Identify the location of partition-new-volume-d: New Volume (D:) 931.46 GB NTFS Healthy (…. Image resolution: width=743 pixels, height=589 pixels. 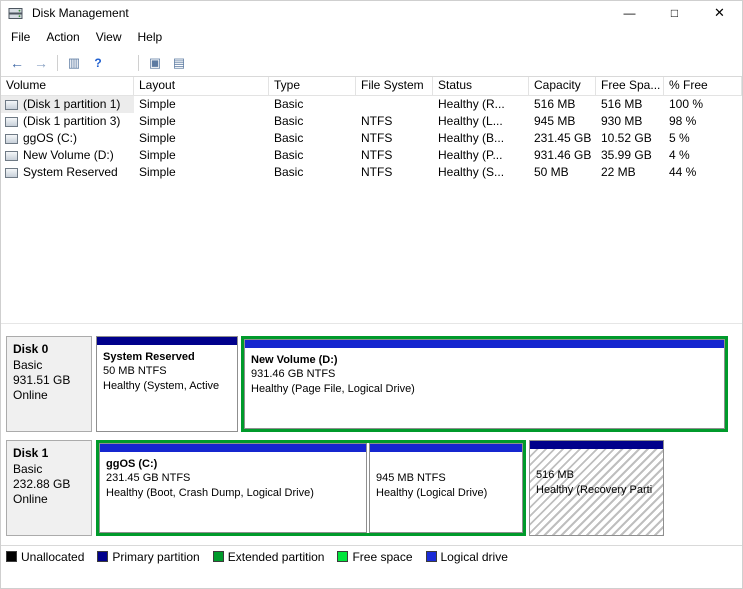
(484, 384).